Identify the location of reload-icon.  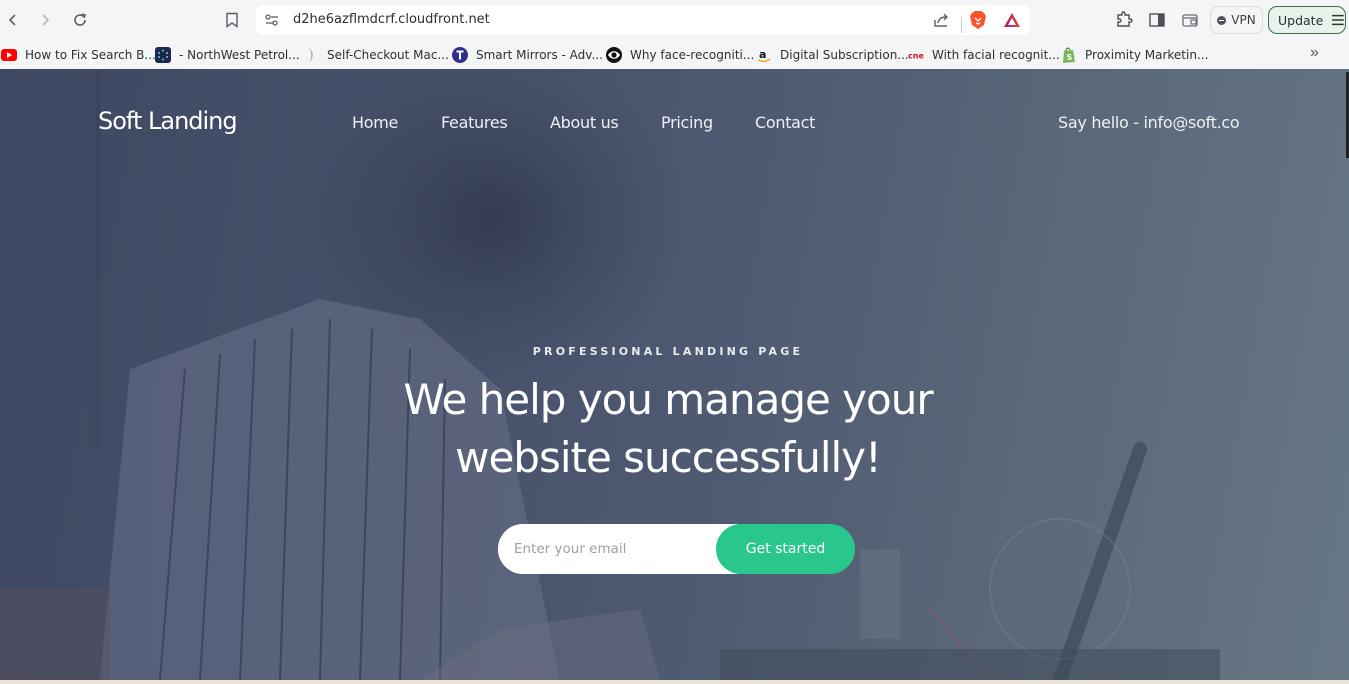
(80, 19).